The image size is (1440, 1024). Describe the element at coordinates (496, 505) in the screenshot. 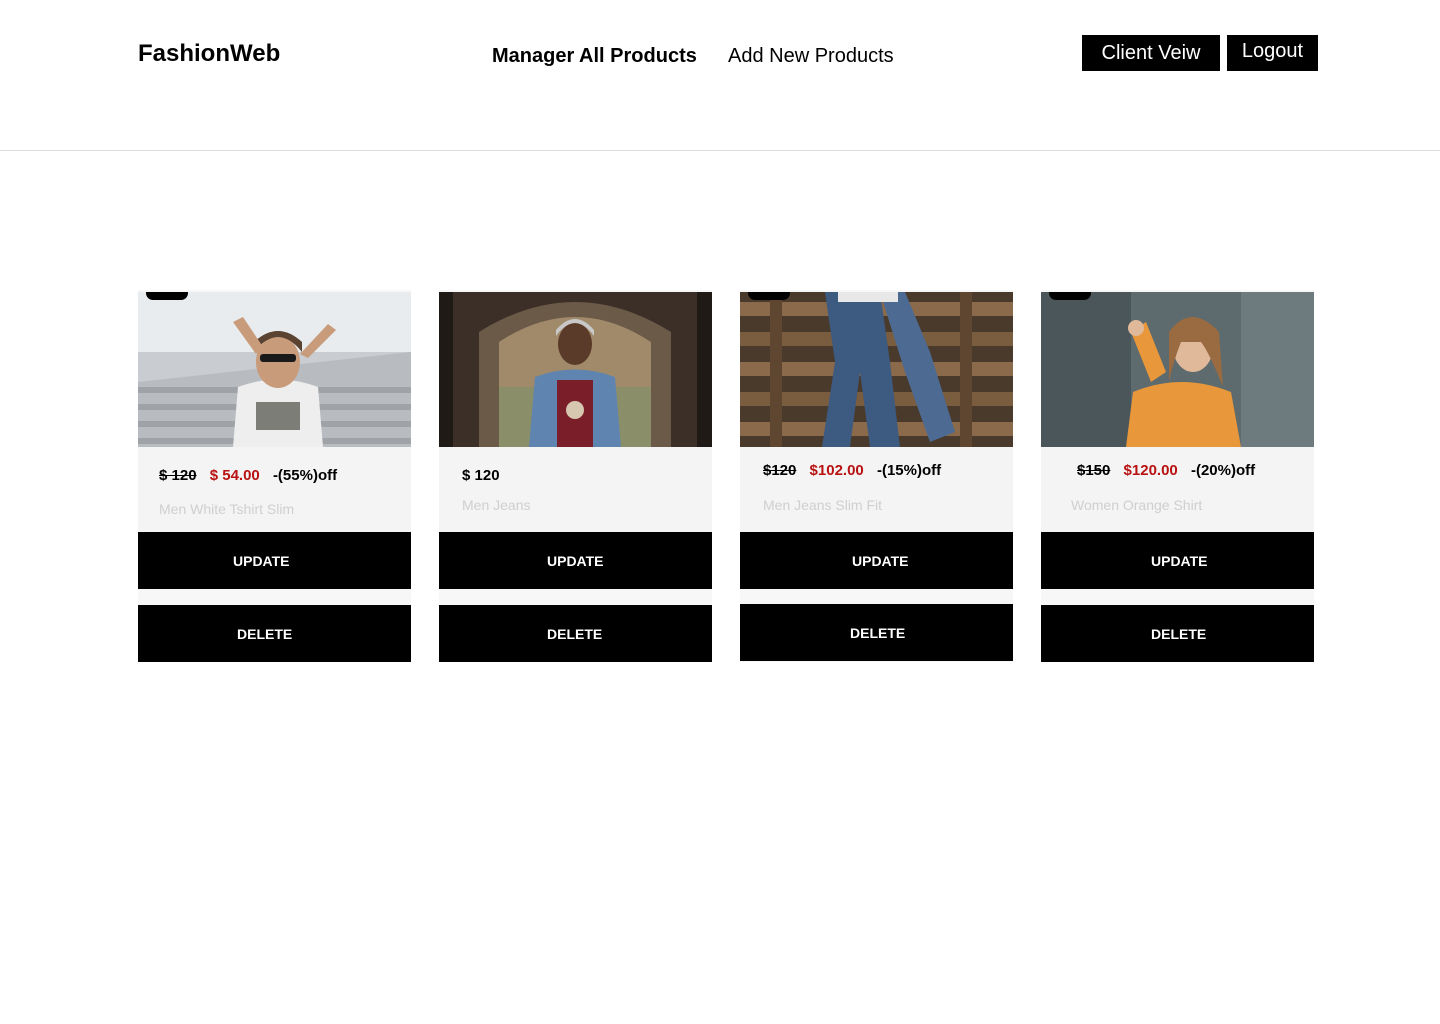

I see `product-name: Men Jeans` at that location.